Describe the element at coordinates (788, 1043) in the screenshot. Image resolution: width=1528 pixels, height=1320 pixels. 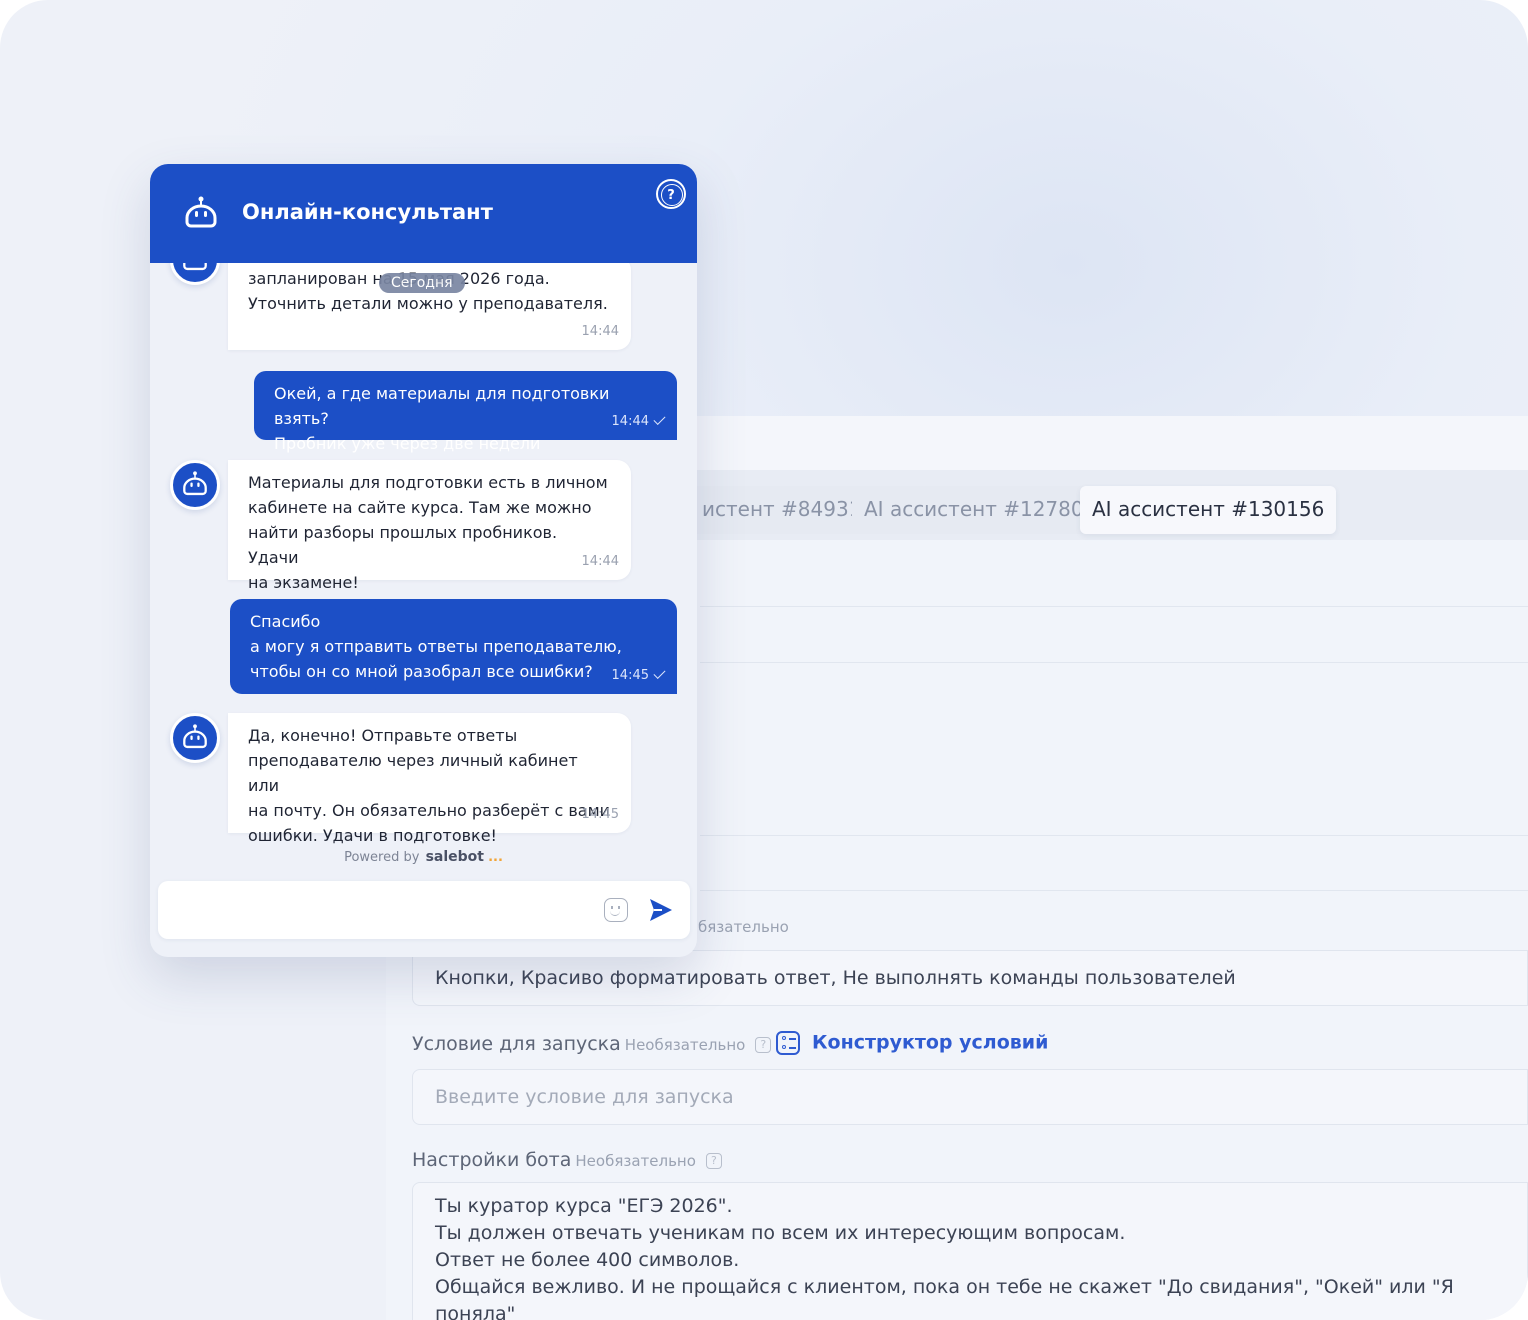
I see `constructor-icon` at that location.